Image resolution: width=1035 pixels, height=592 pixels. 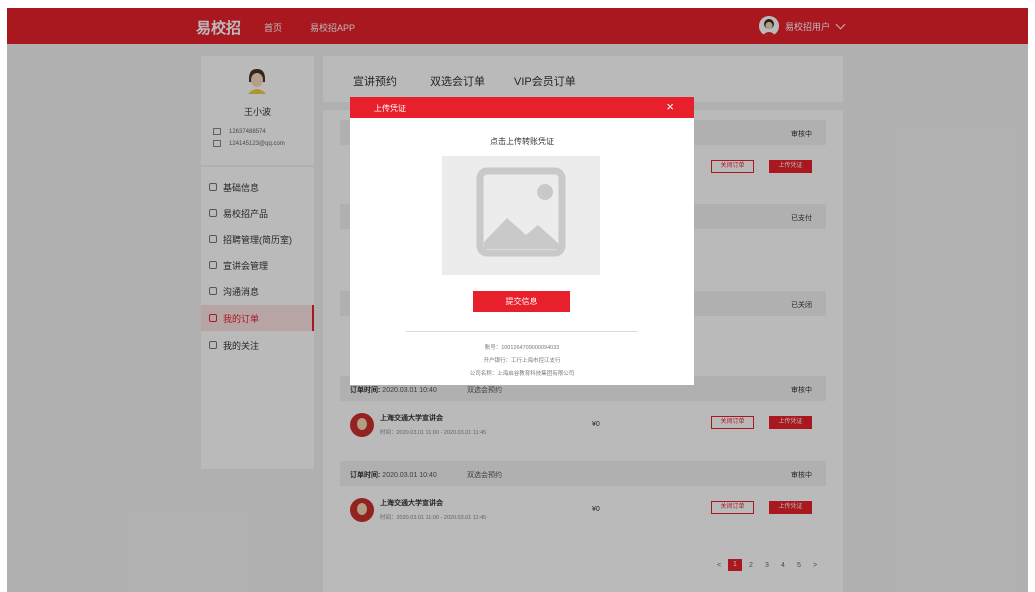 I want to click on upload-area, so click(x=521, y=215).